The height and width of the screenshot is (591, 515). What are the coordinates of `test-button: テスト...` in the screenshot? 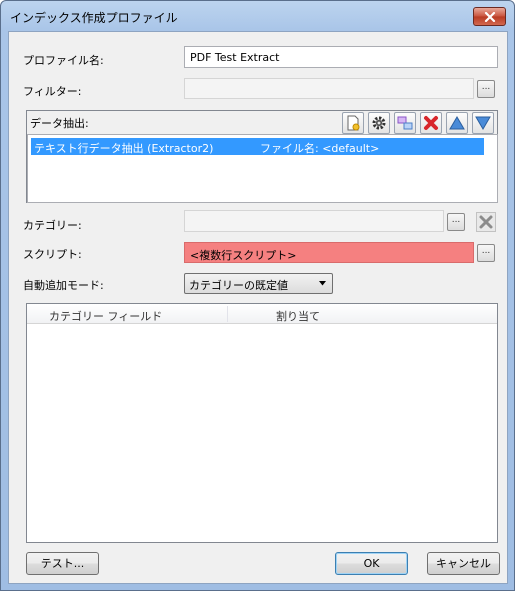 It's located at (62, 563).